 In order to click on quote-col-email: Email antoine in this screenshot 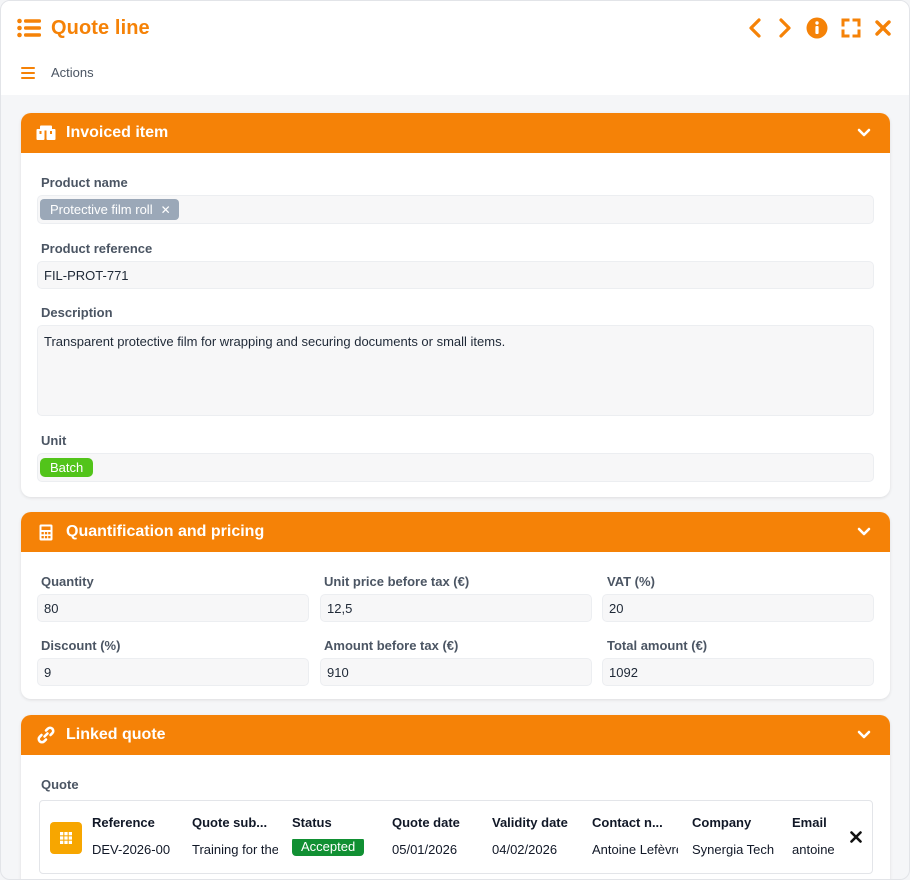, I will do `click(815, 836)`.